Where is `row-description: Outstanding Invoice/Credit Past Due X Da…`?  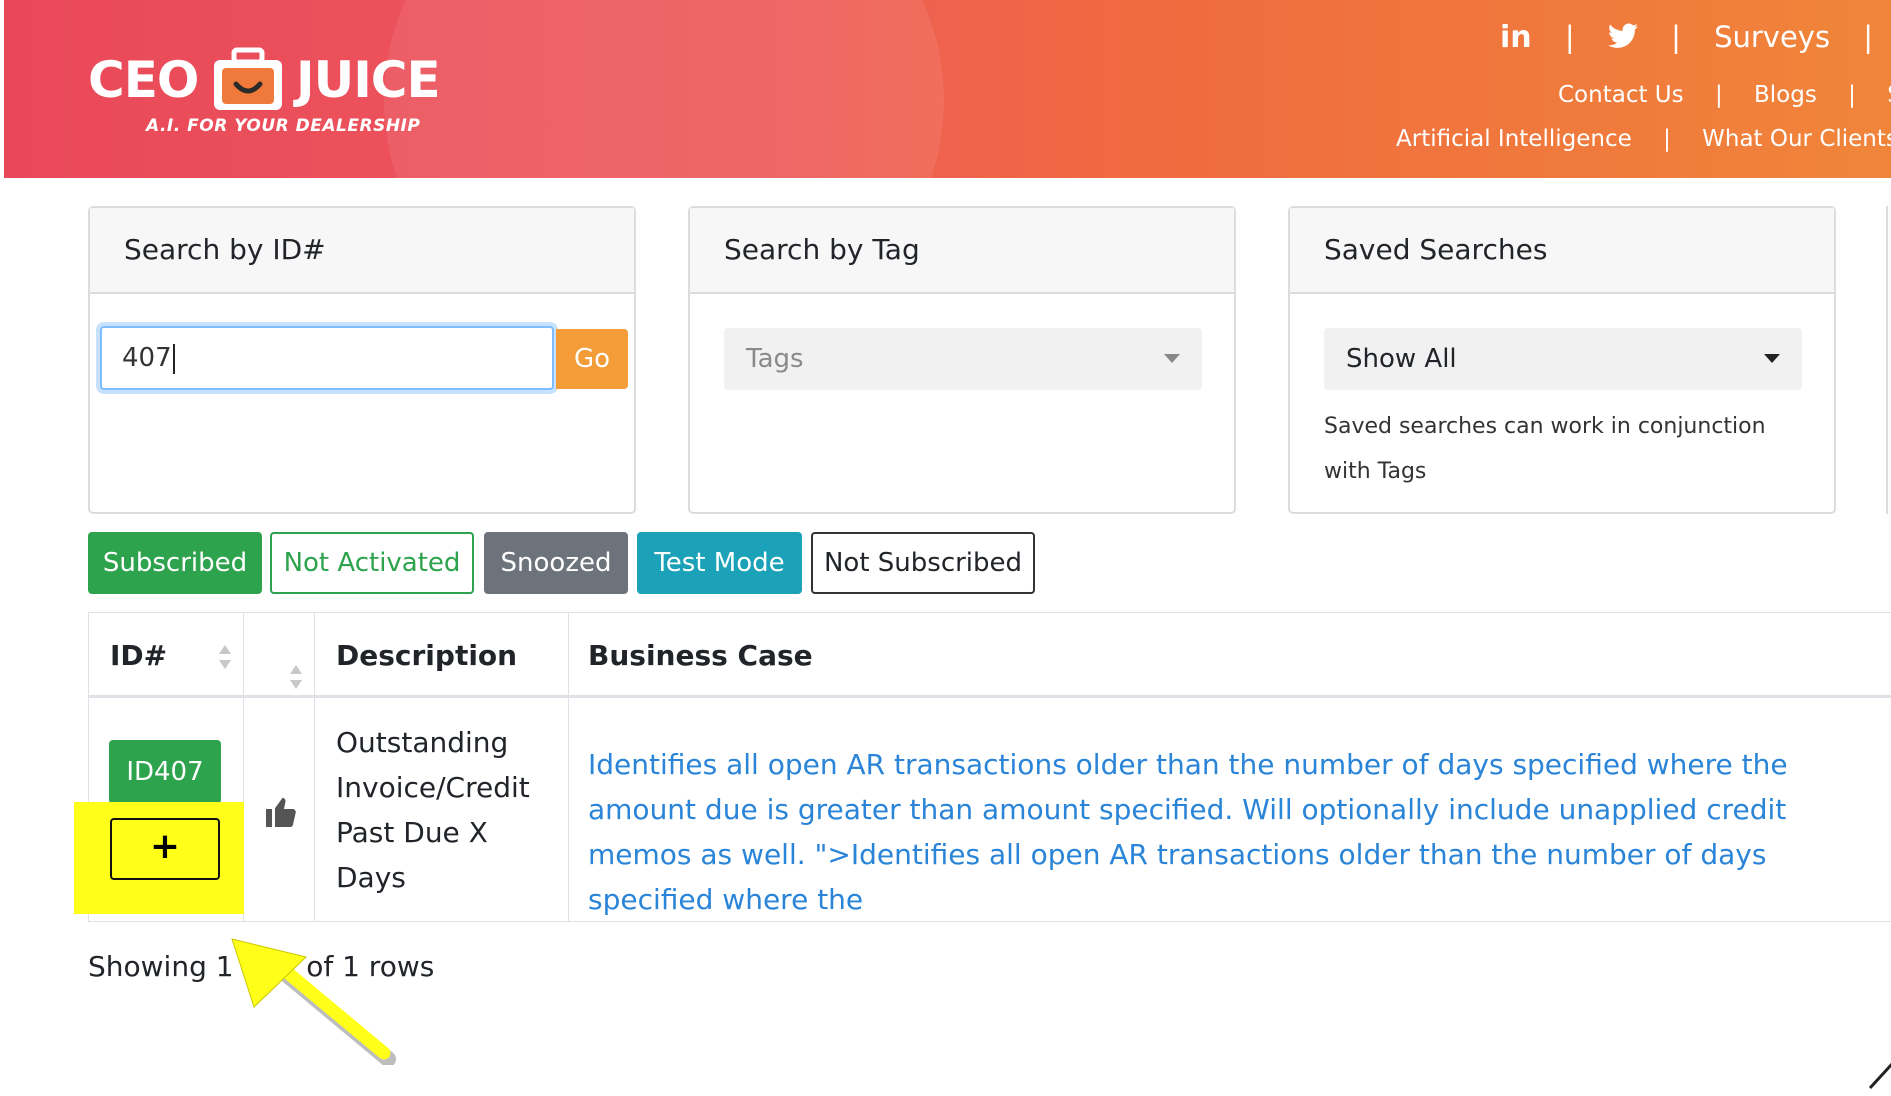
row-description: Outstanding Invoice/Credit Past Due X Da… is located at coordinates (433, 810).